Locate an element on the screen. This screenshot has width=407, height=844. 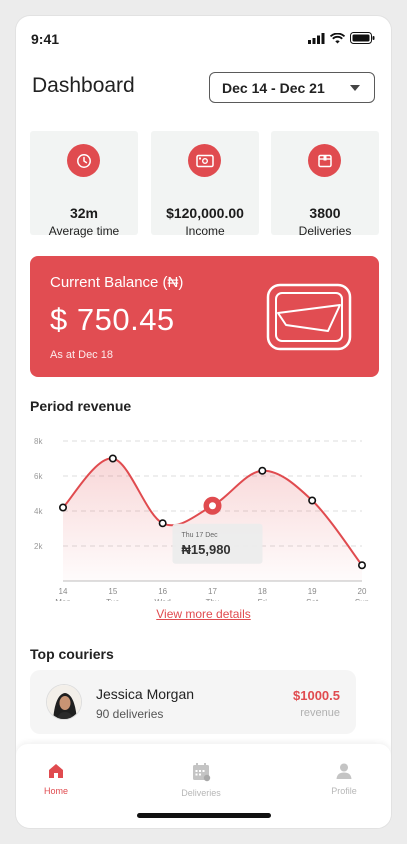
y-tick-label: 4k is located at coordinates (38, 511).